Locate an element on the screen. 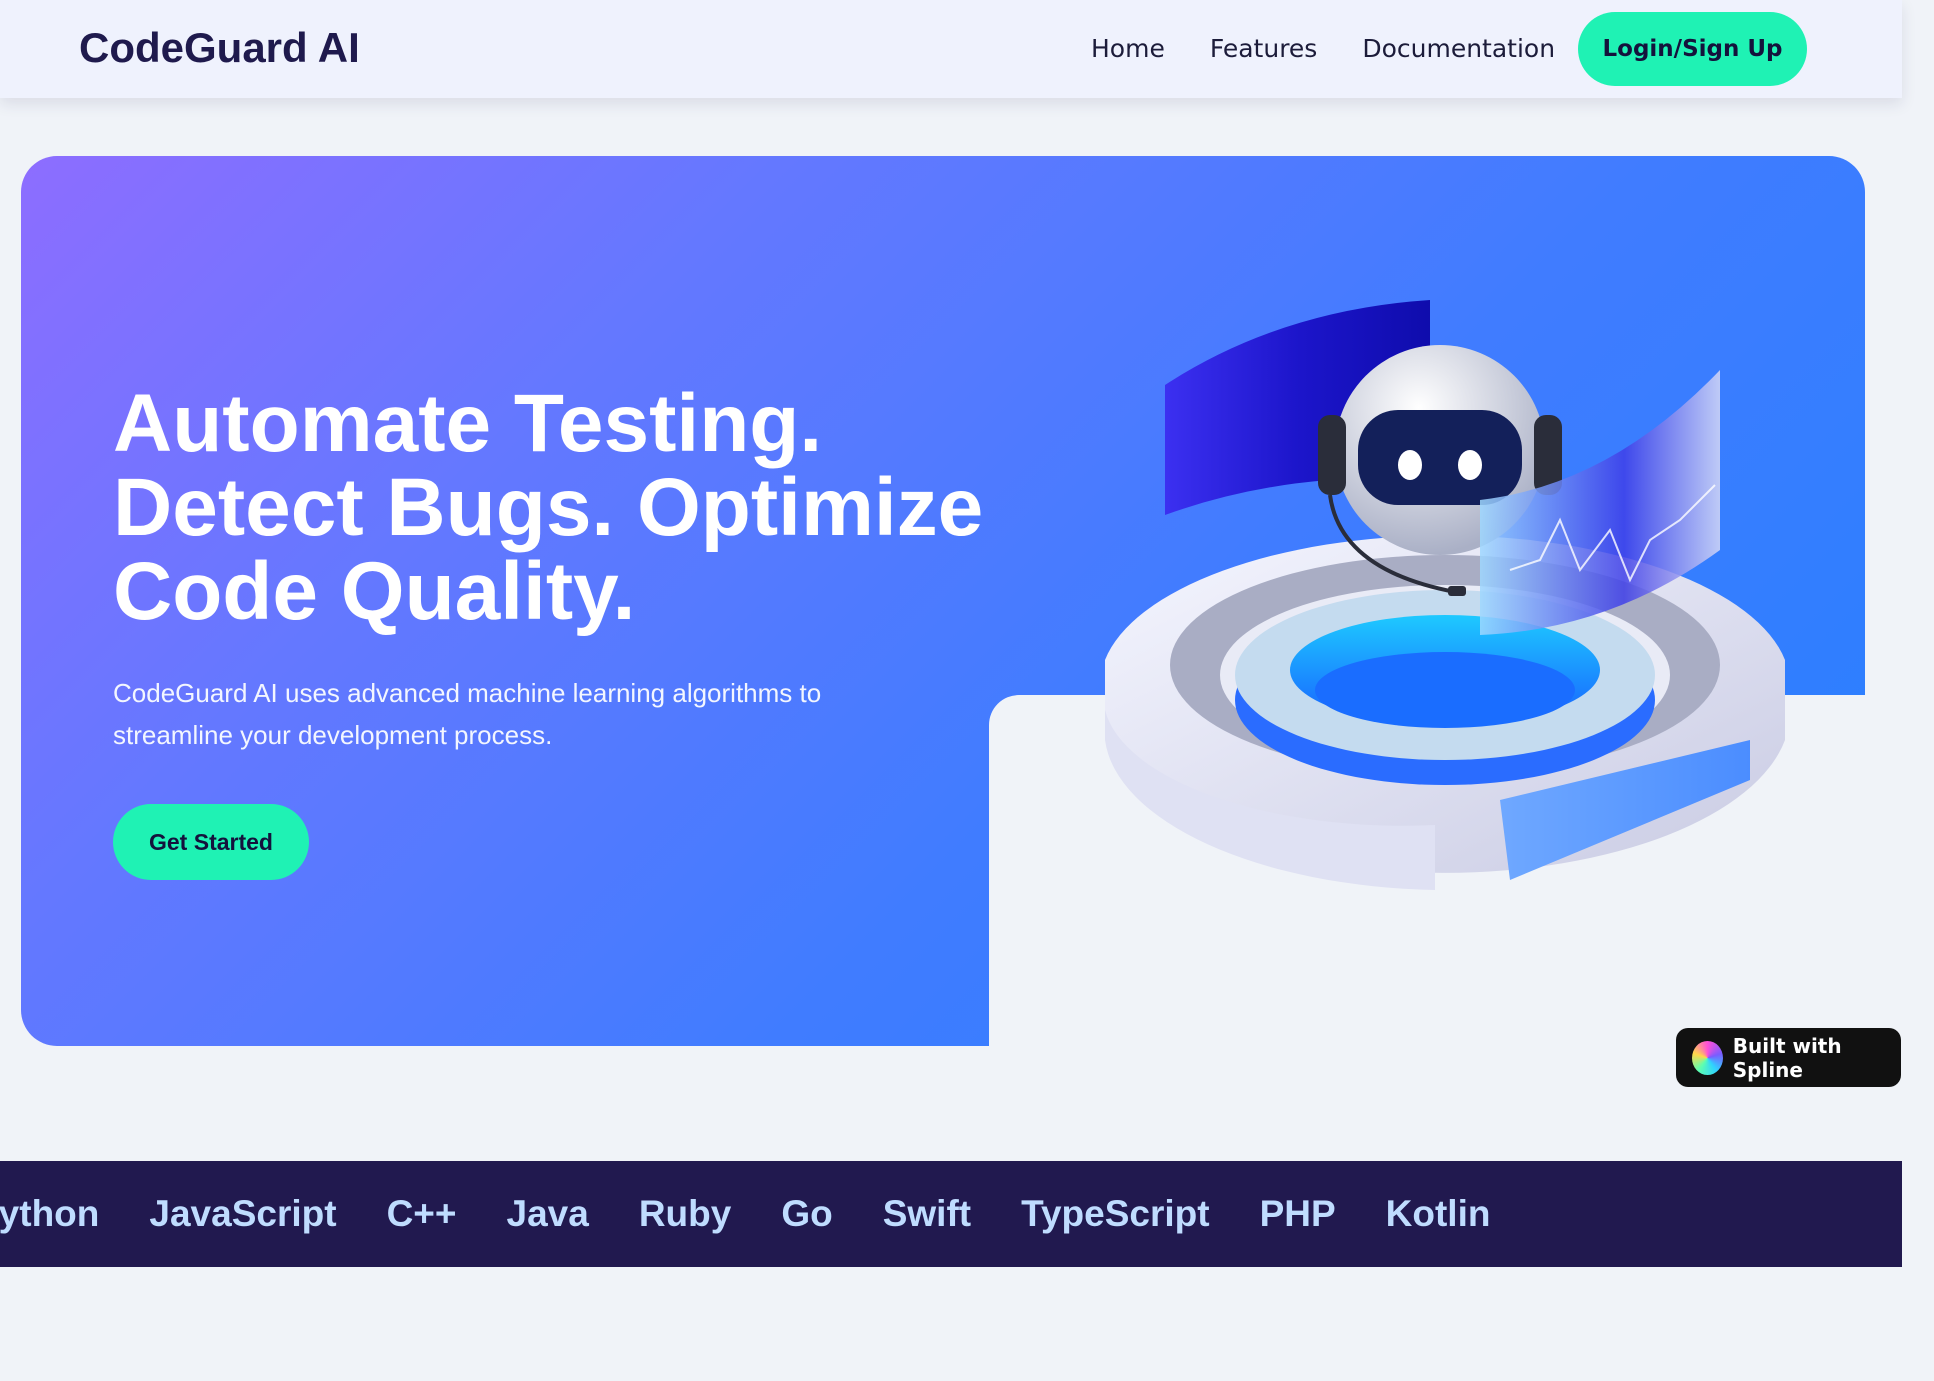 This screenshot has width=1934, height=1381. hero-headline-line-2: Detect Bugs. Optimize is located at coordinates (548, 507).